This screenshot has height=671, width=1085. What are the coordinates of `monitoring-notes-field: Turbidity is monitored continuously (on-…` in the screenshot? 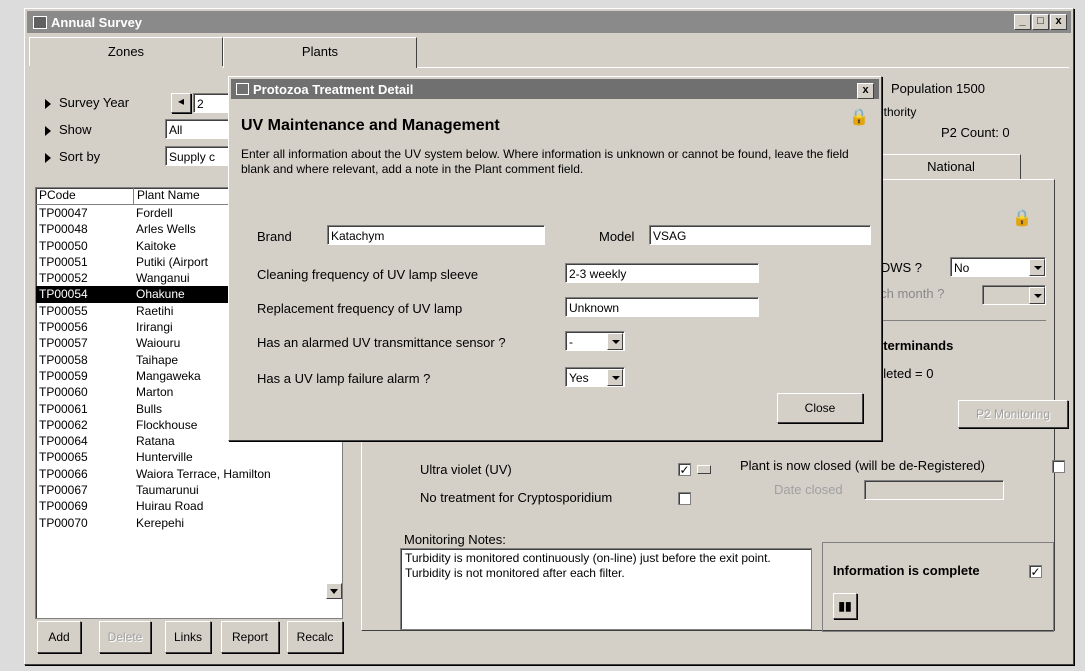 It's located at (606, 589).